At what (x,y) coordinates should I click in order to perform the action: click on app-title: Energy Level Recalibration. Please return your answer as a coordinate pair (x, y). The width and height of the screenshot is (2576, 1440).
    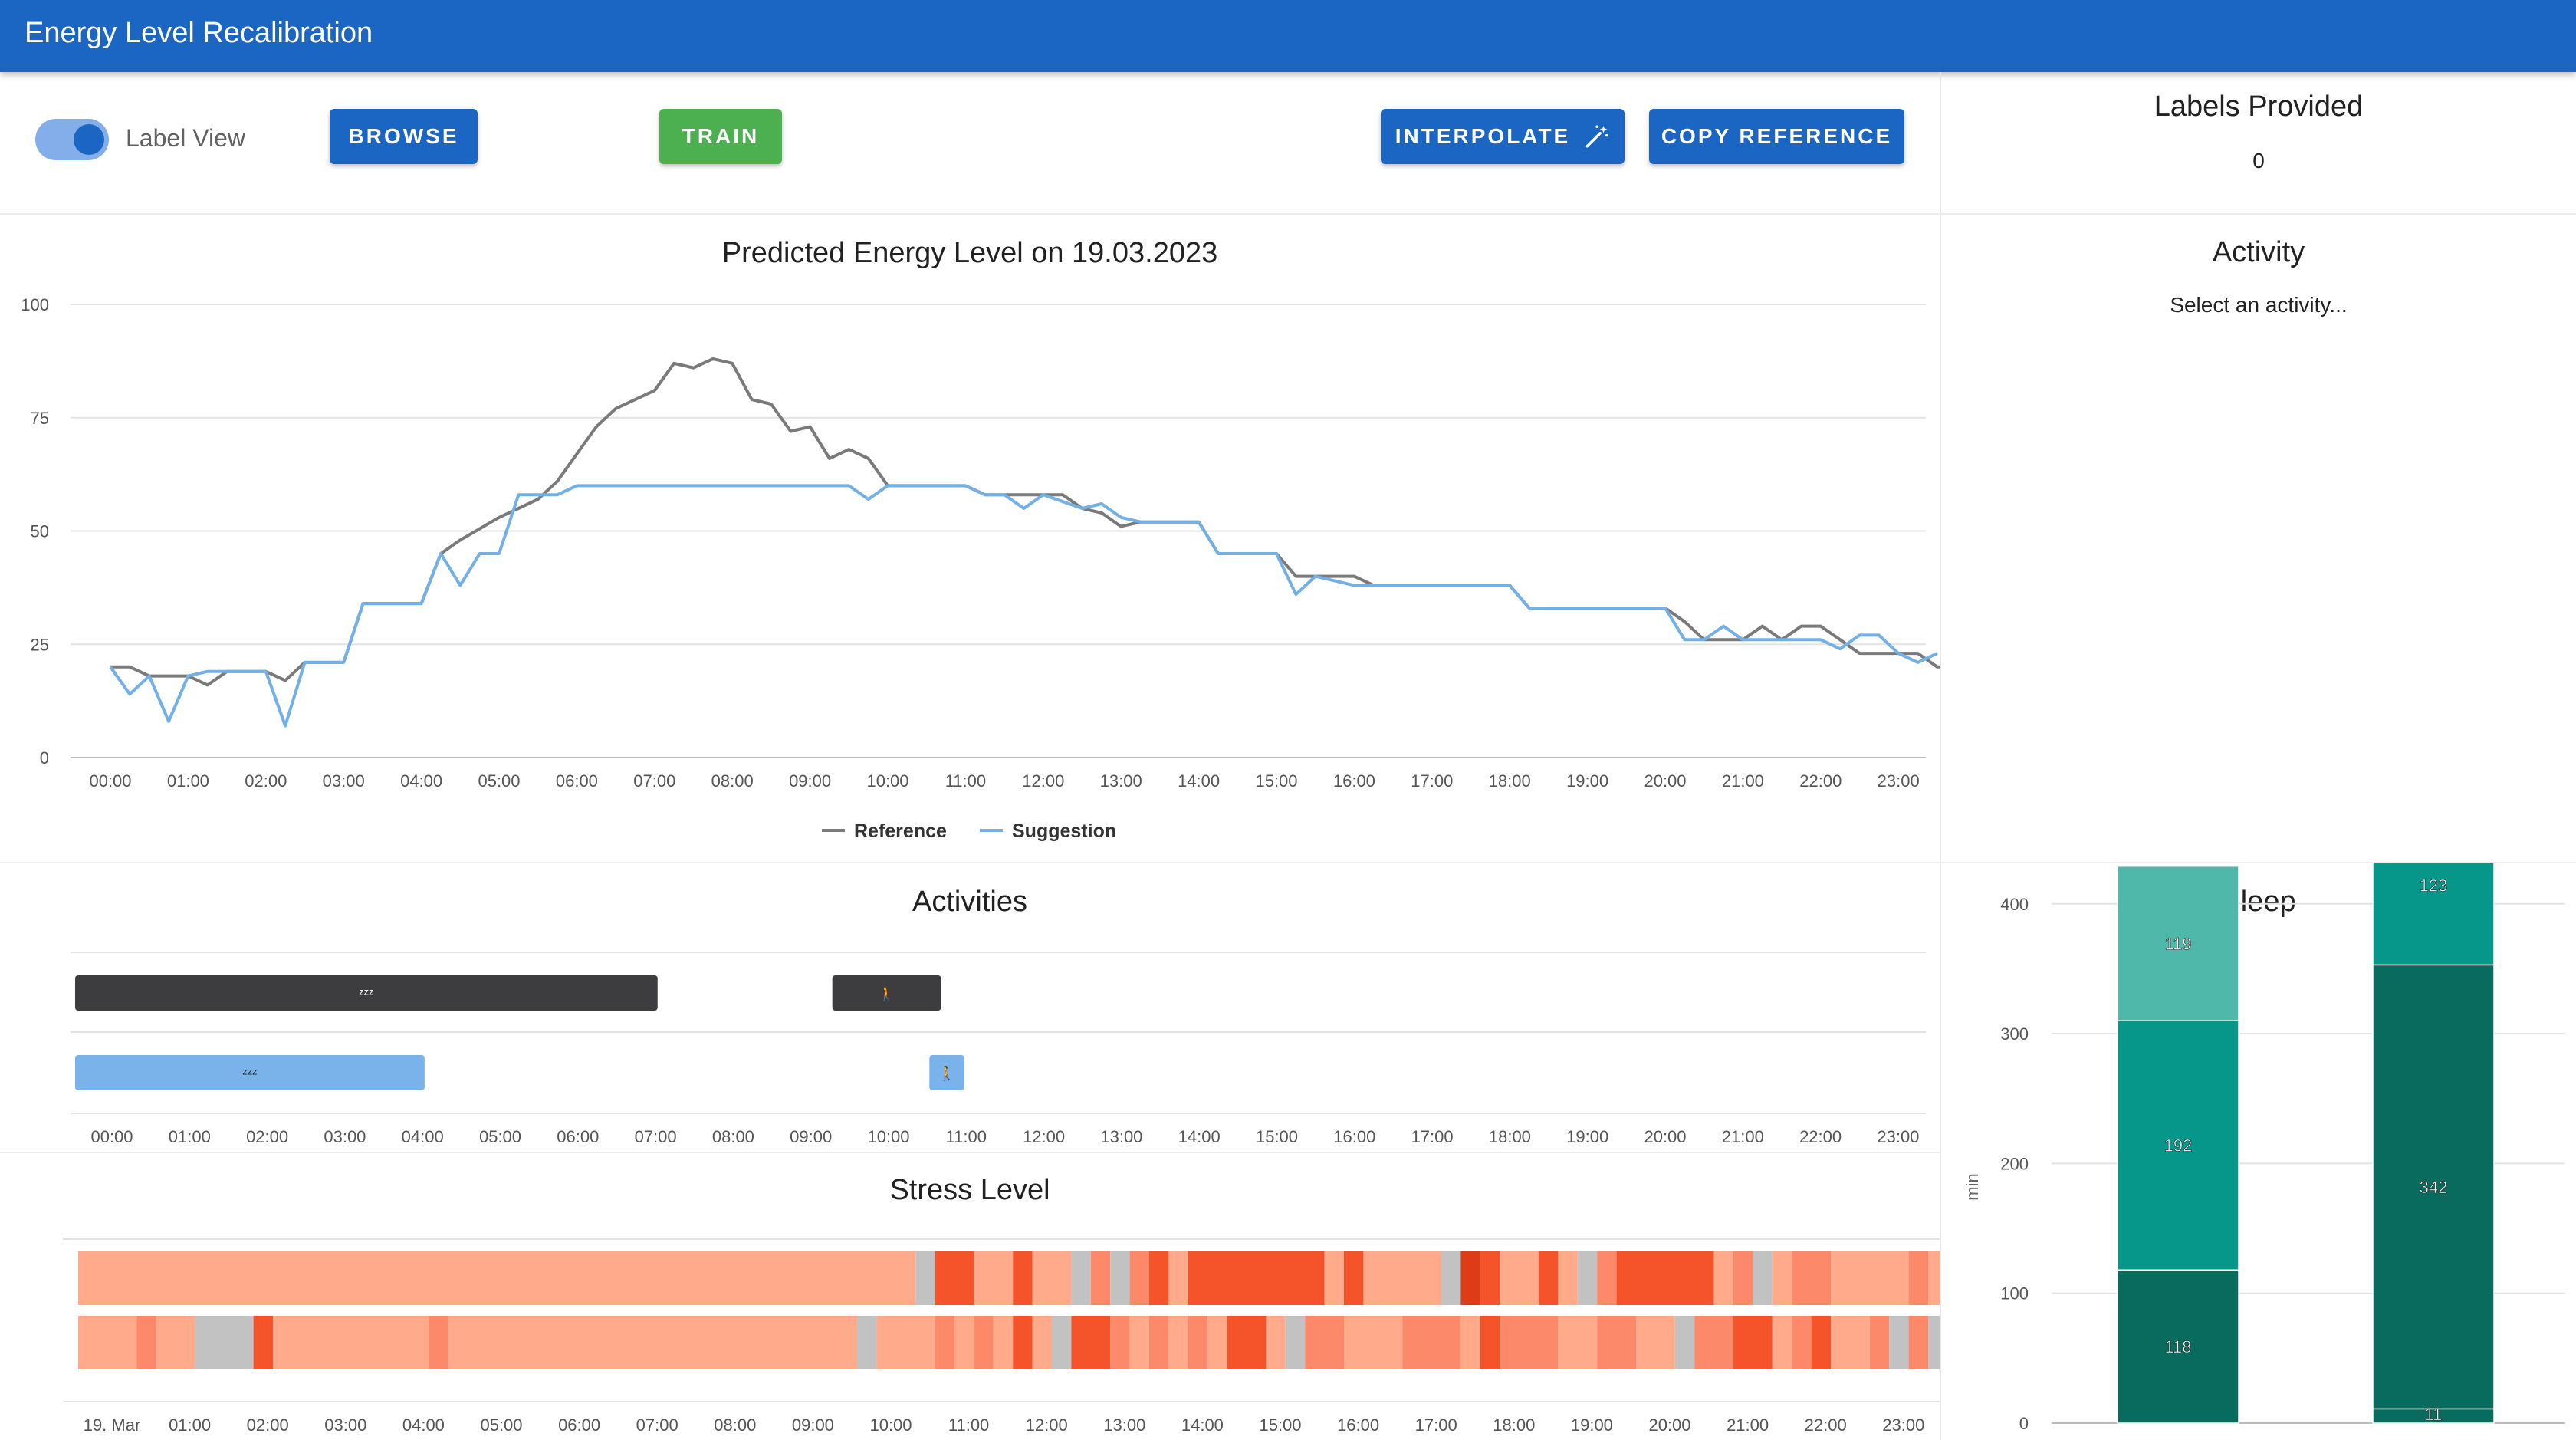
    Looking at the image, I should click on (199, 33).